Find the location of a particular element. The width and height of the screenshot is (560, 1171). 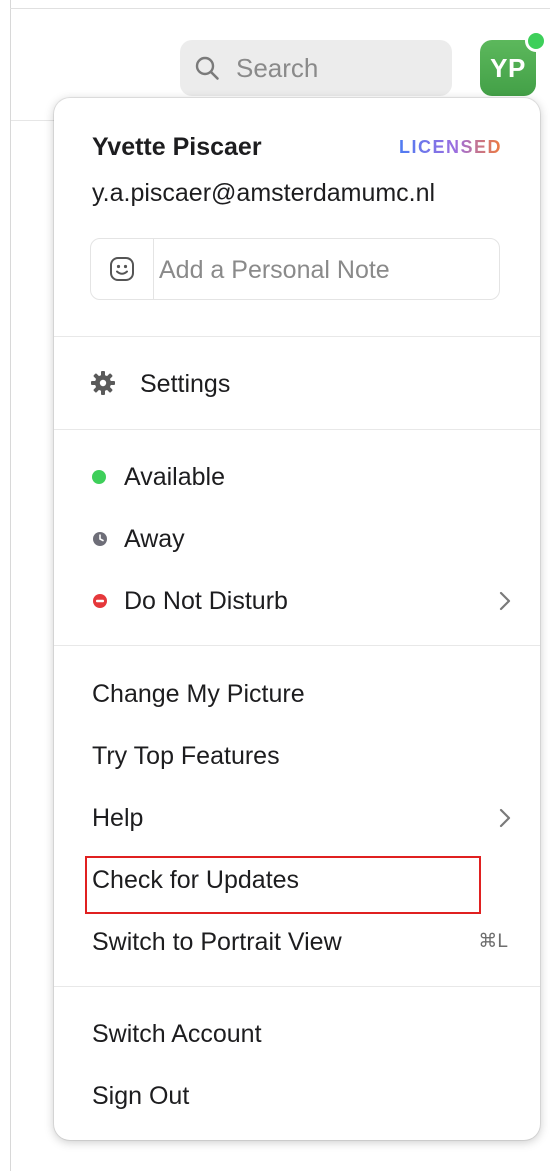

status-label: Available is located at coordinates (175, 477).